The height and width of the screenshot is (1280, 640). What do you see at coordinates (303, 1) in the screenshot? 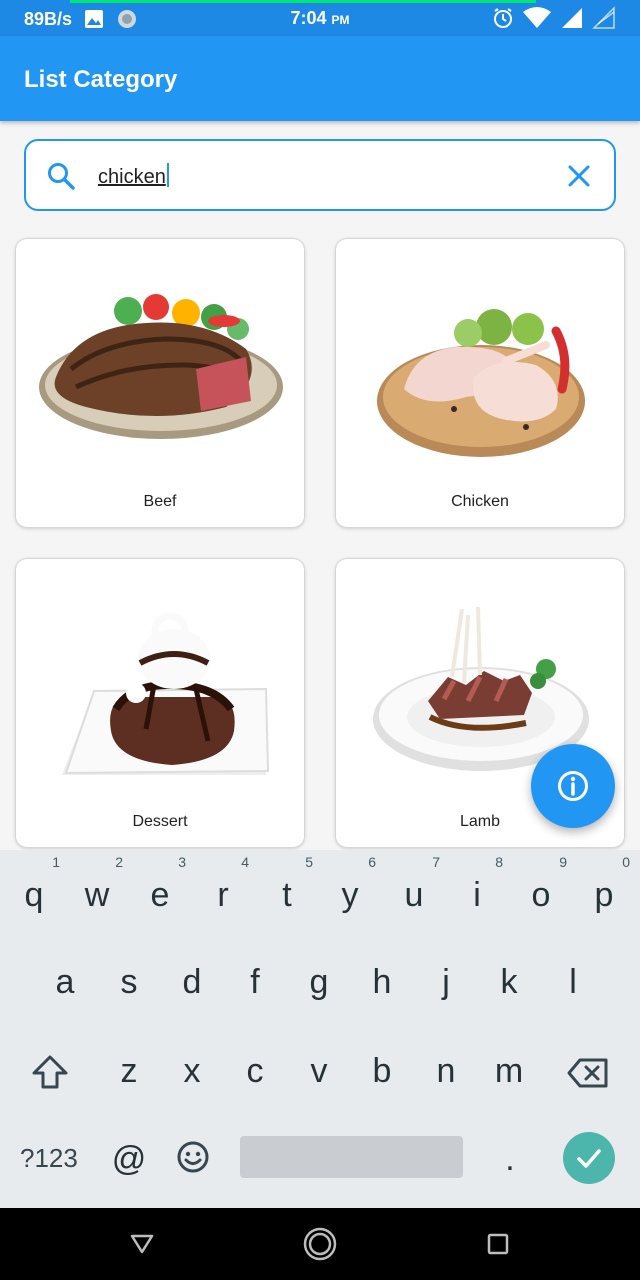
I see `status-progress-bar` at bounding box center [303, 1].